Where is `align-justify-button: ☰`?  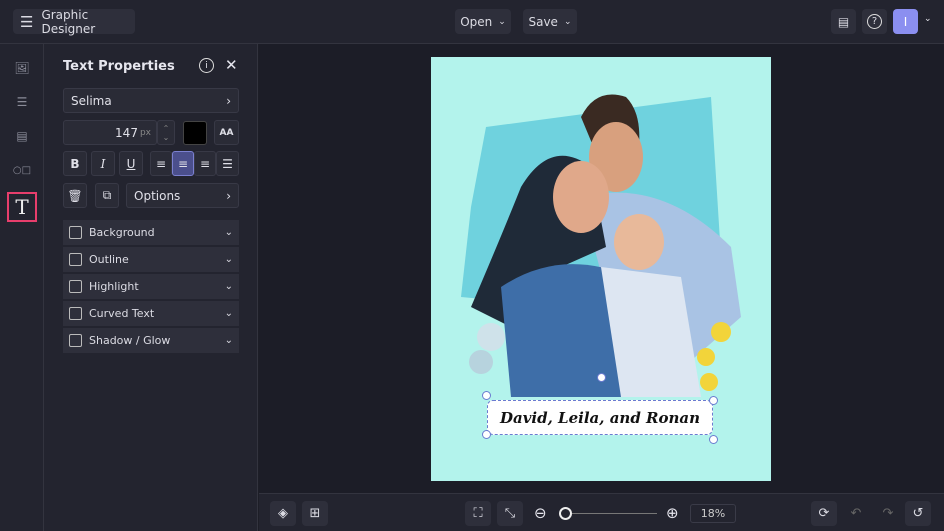 align-justify-button: ☰ is located at coordinates (227, 163).